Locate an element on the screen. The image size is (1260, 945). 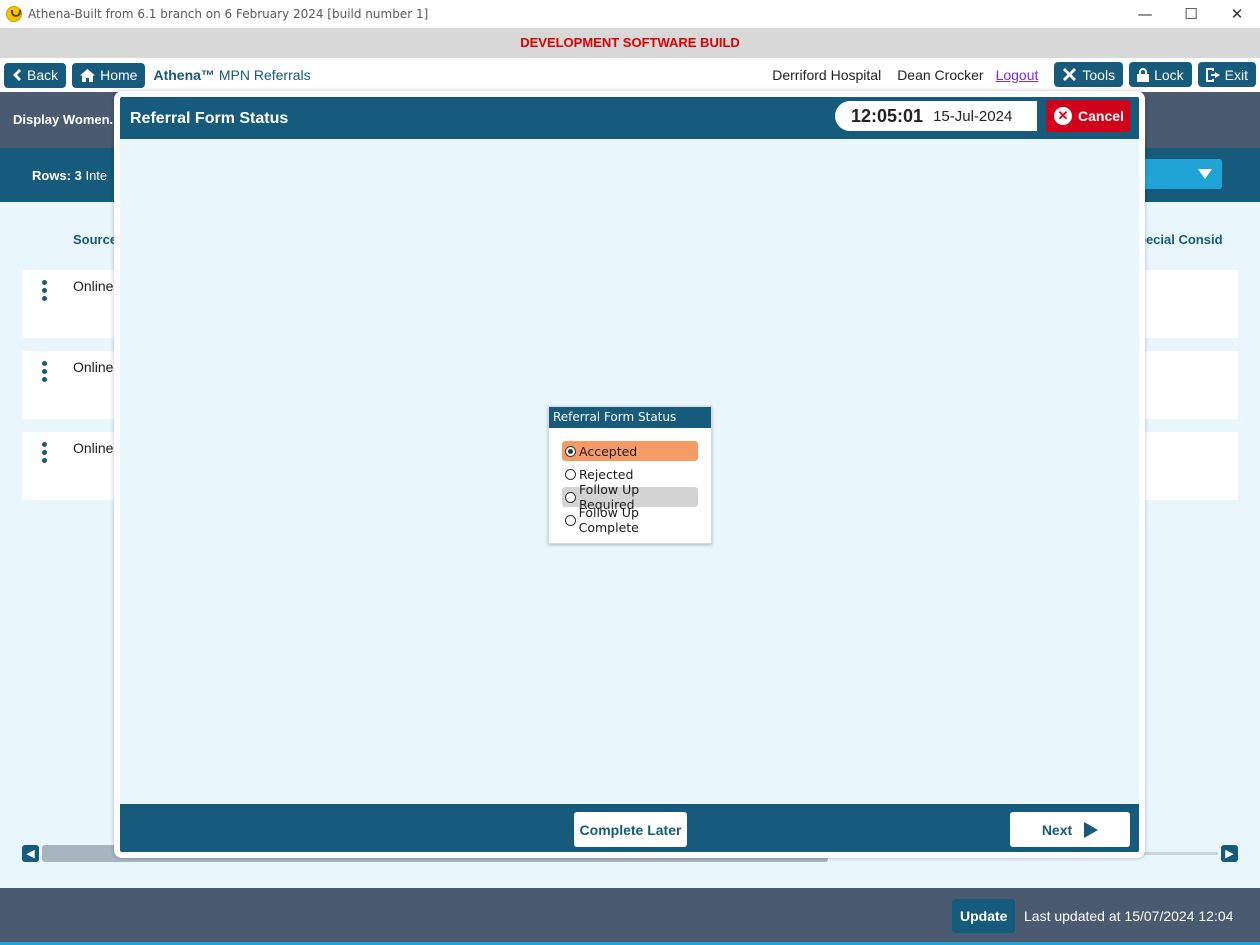
exit-icon is located at coordinates (1212, 74).